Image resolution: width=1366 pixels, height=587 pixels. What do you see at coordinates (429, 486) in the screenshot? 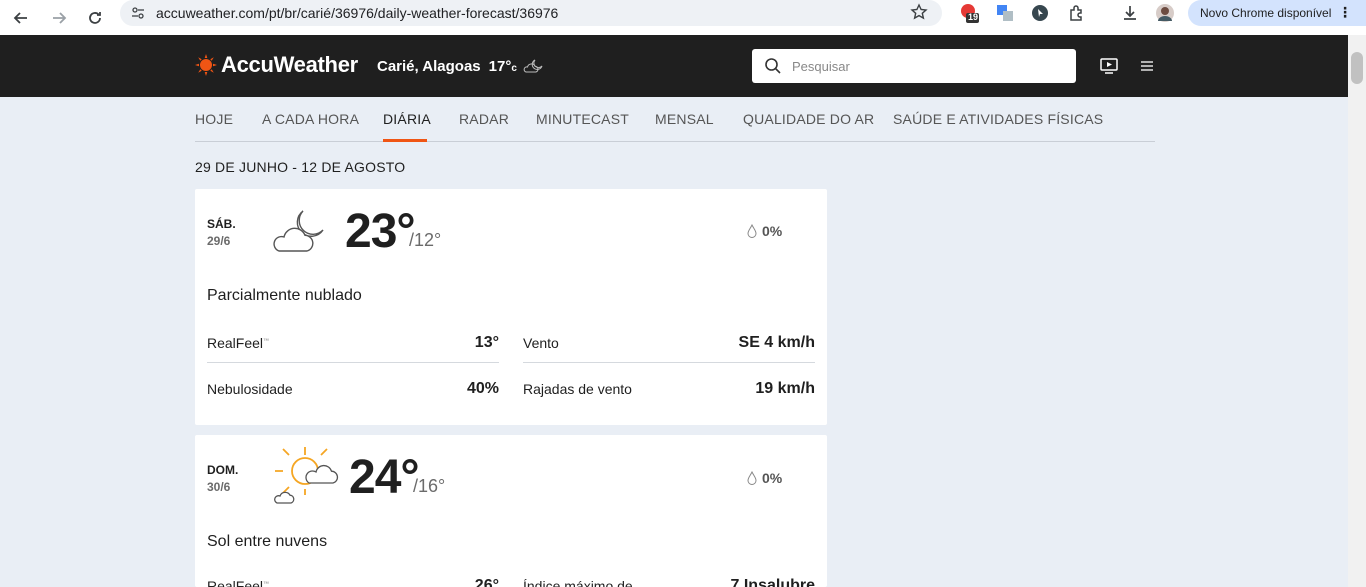
I see `low-temp: /16°` at bounding box center [429, 486].